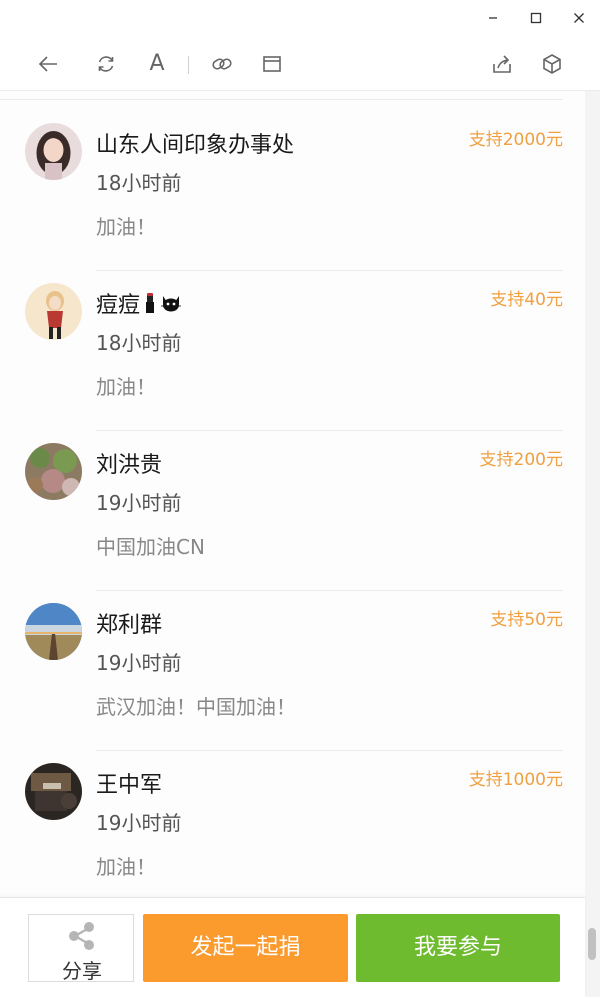 This screenshot has width=600, height=998. Describe the element at coordinates (300, 18) in the screenshot. I see `window-titlebar` at that location.